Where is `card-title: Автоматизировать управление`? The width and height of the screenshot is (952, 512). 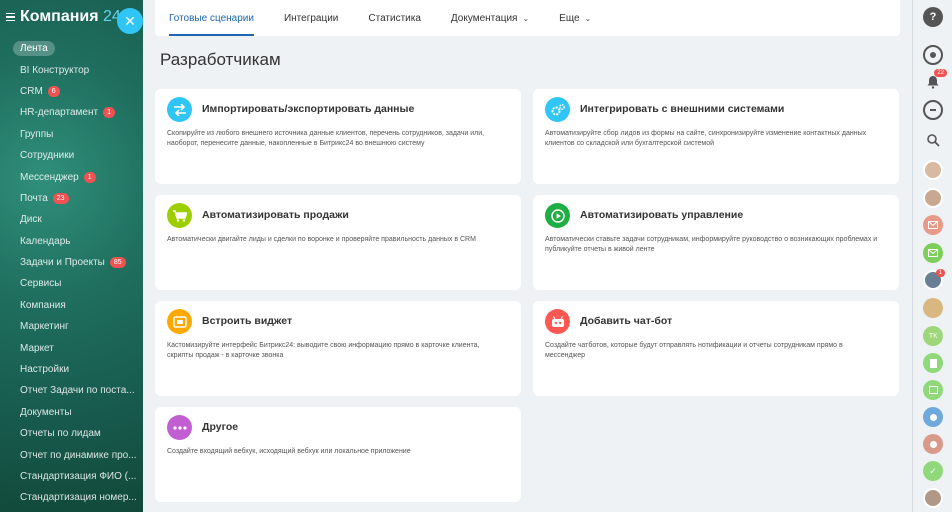 card-title: Автоматизировать управление is located at coordinates (662, 215).